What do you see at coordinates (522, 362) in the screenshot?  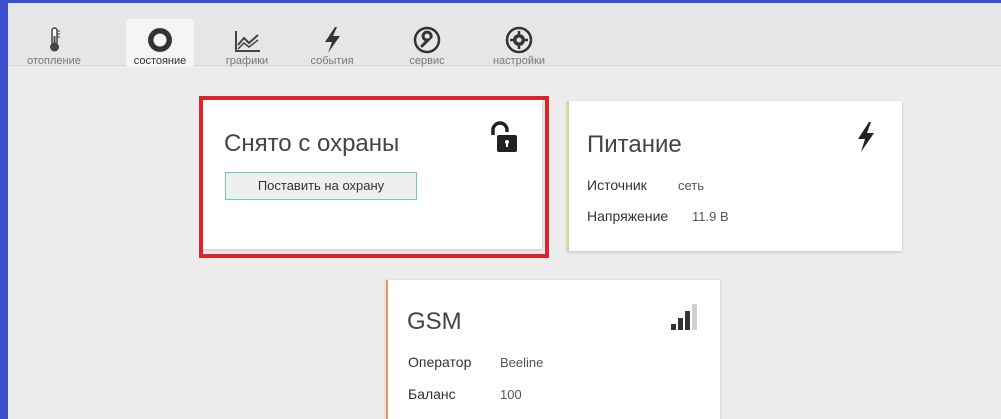 I see `operator-value: Beeline` at bounding box center [522, 362].